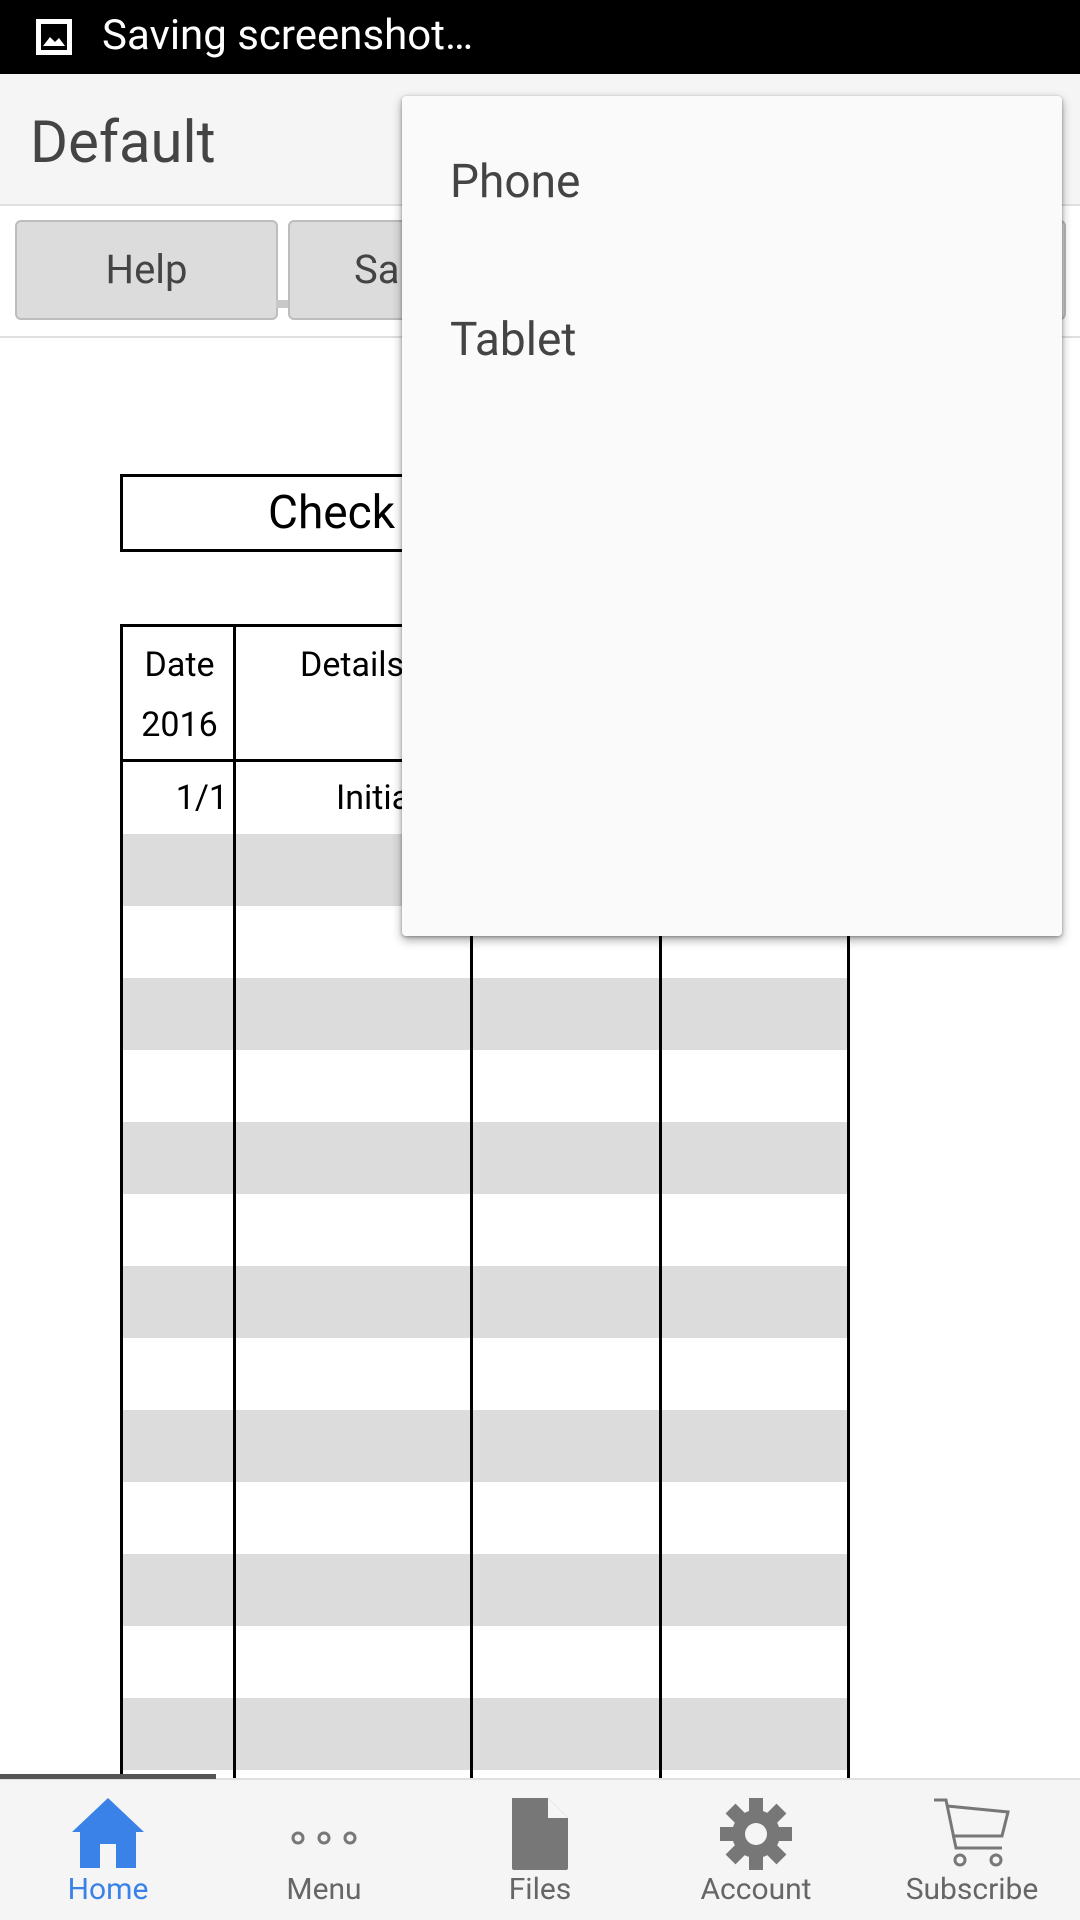 Image resolution: width=1080 pixels, height=1920 pixels. I want to click on header-date-year: 2016, so click(179, 725).